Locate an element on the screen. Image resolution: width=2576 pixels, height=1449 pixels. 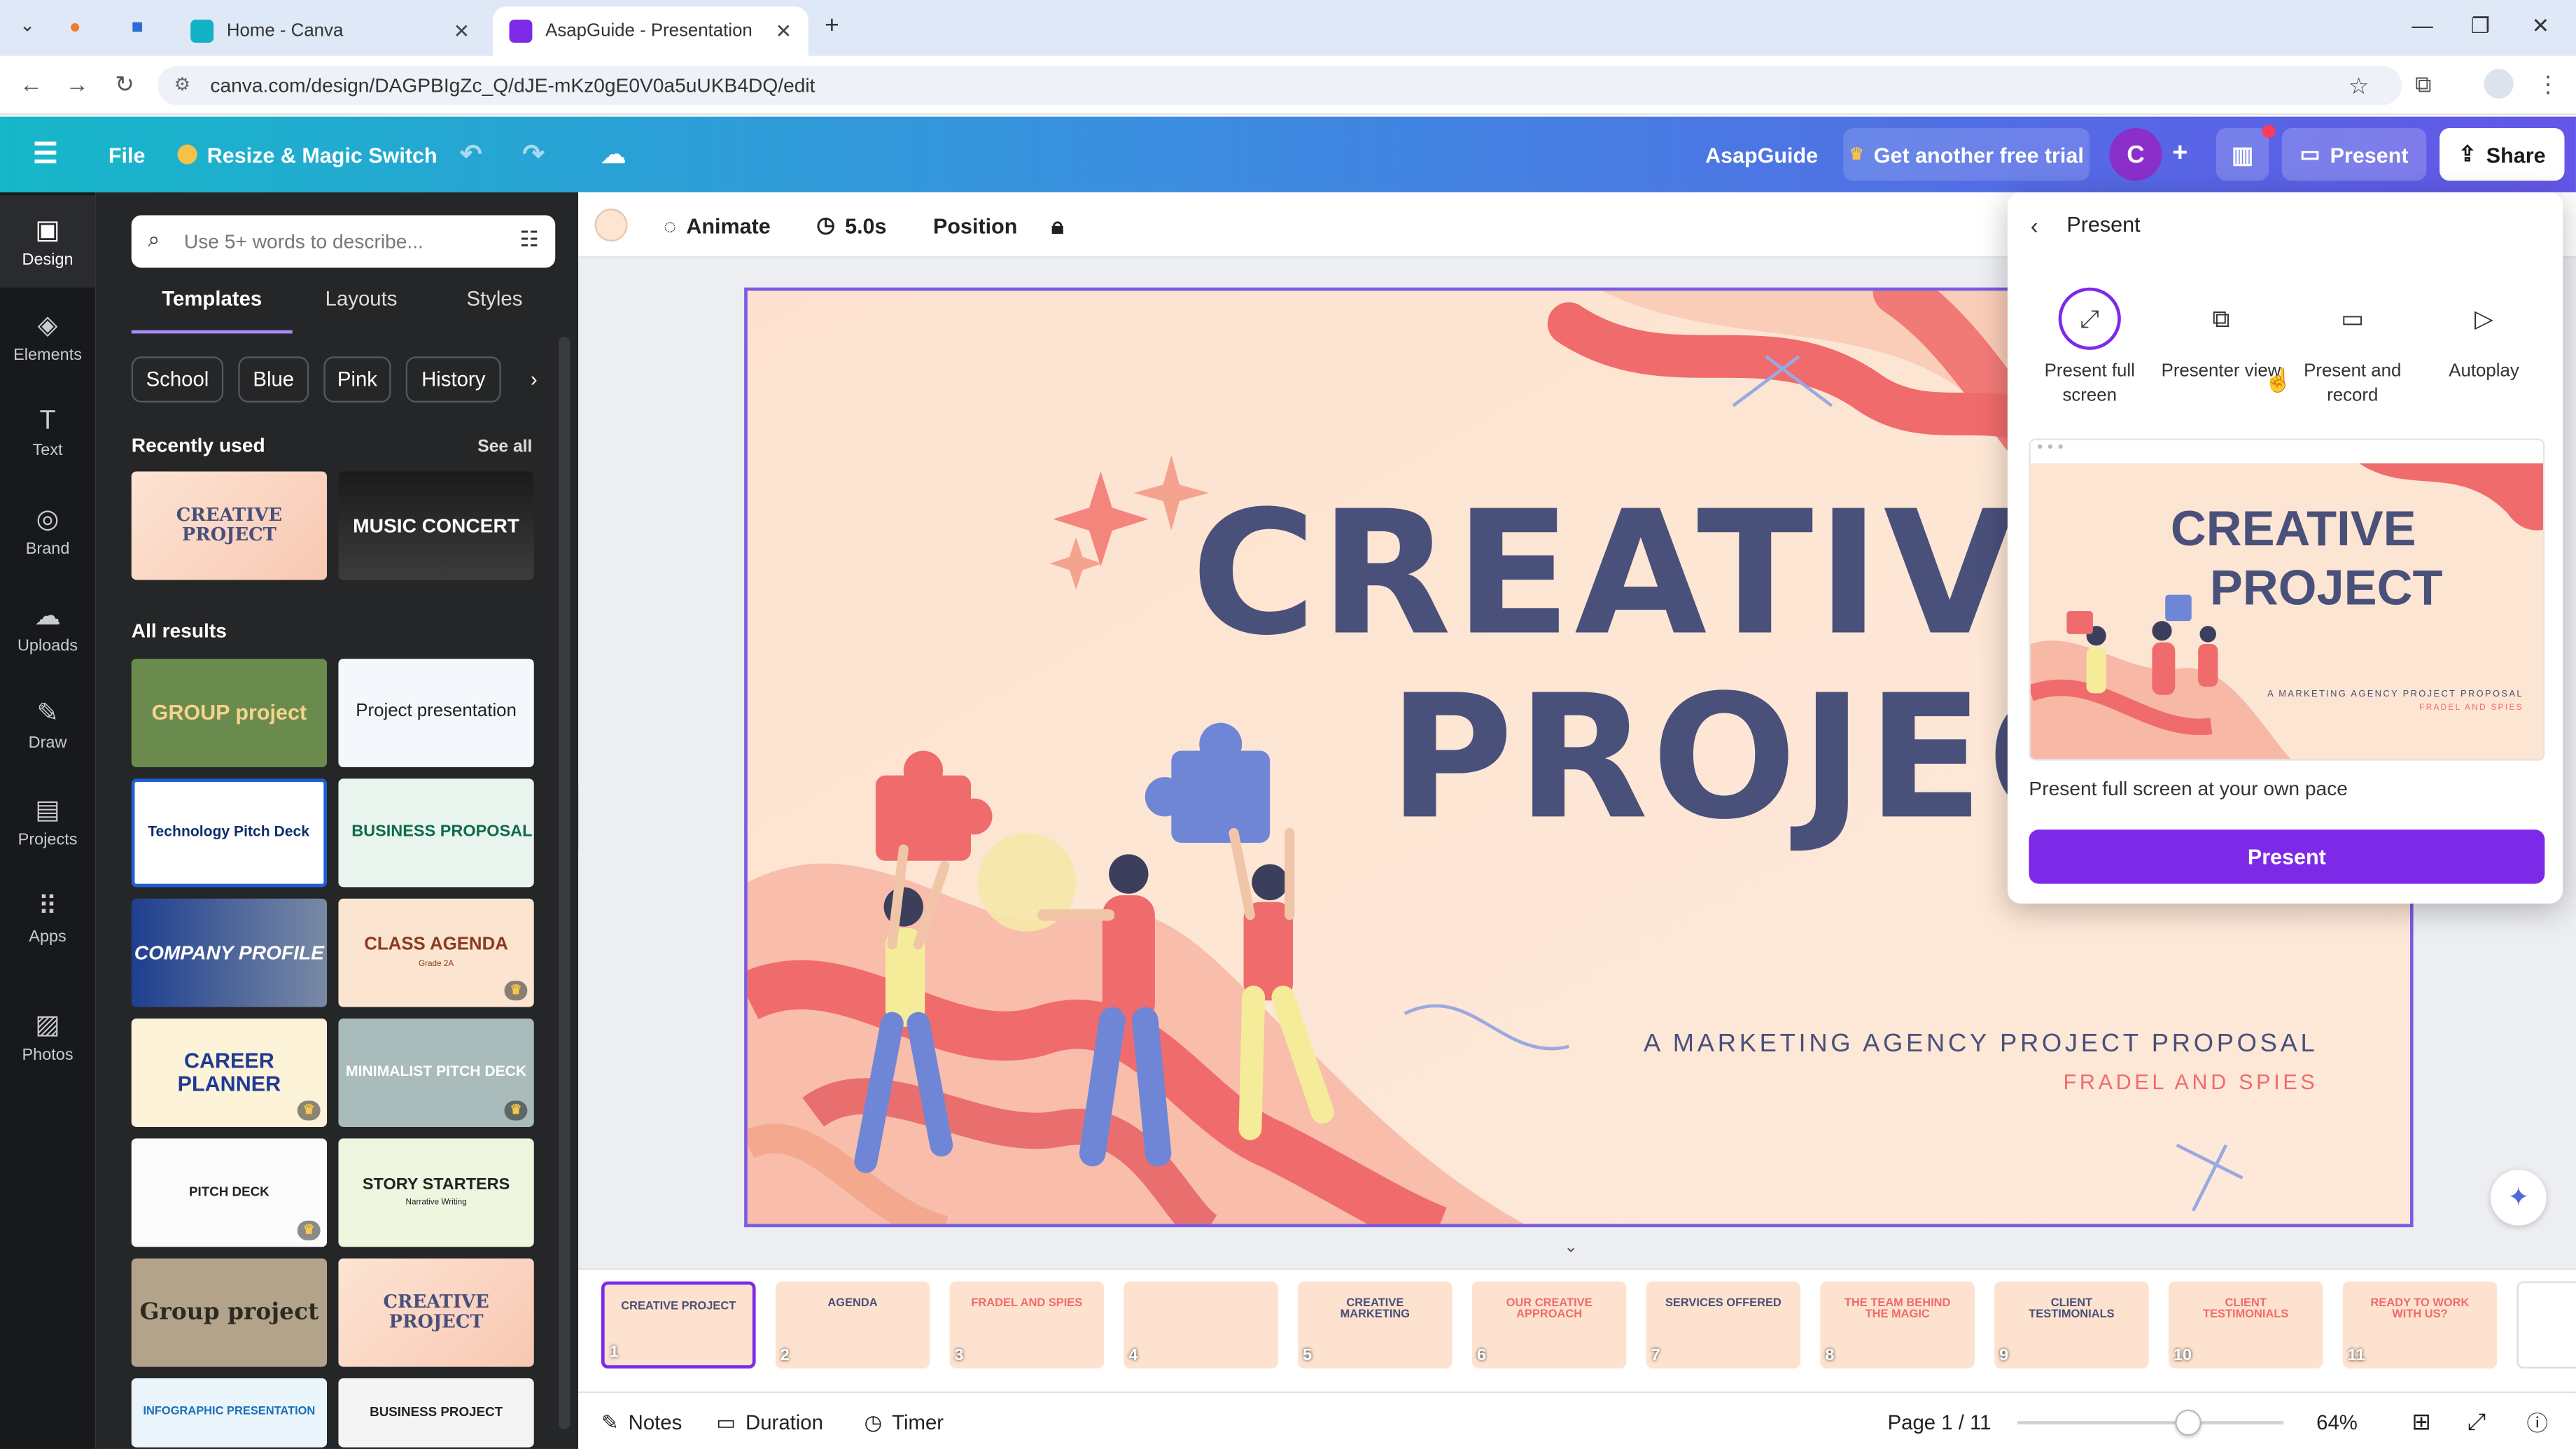
timer-button: ◷ Timer is located at coordinates (904, 1421).